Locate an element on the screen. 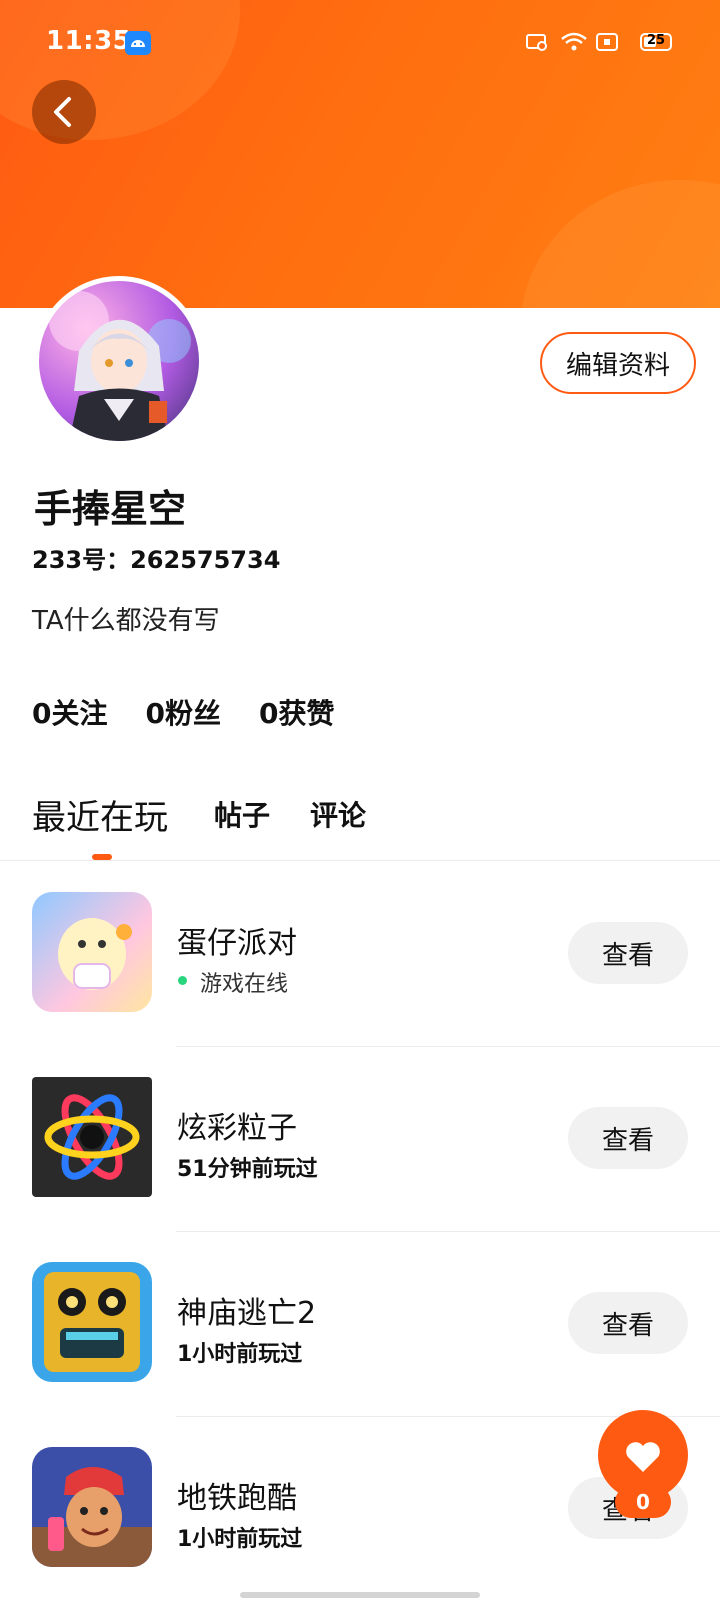 The width and height of the screenshot is (720, 1602). user-bio: TA什么都没有写 is located at coordinates (126, 621).